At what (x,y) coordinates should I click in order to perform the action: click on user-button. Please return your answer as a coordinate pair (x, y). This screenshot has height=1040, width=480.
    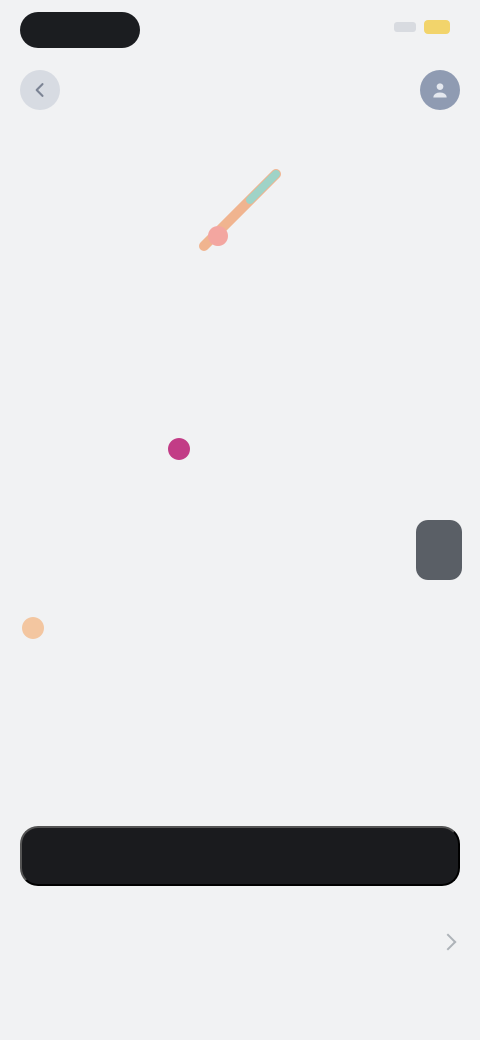
    Looking at the image, I should click on (440, 90).